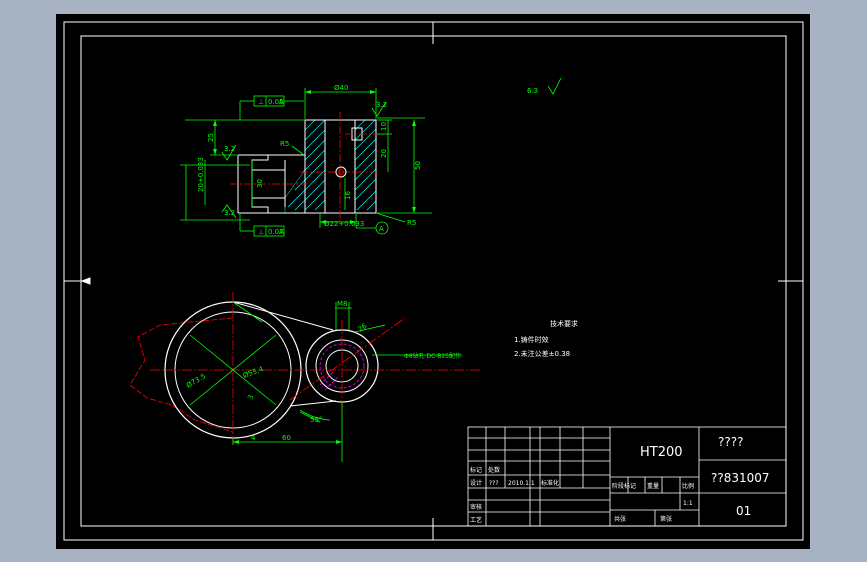  I want to click on scale: 1:1, so click(688, 503).